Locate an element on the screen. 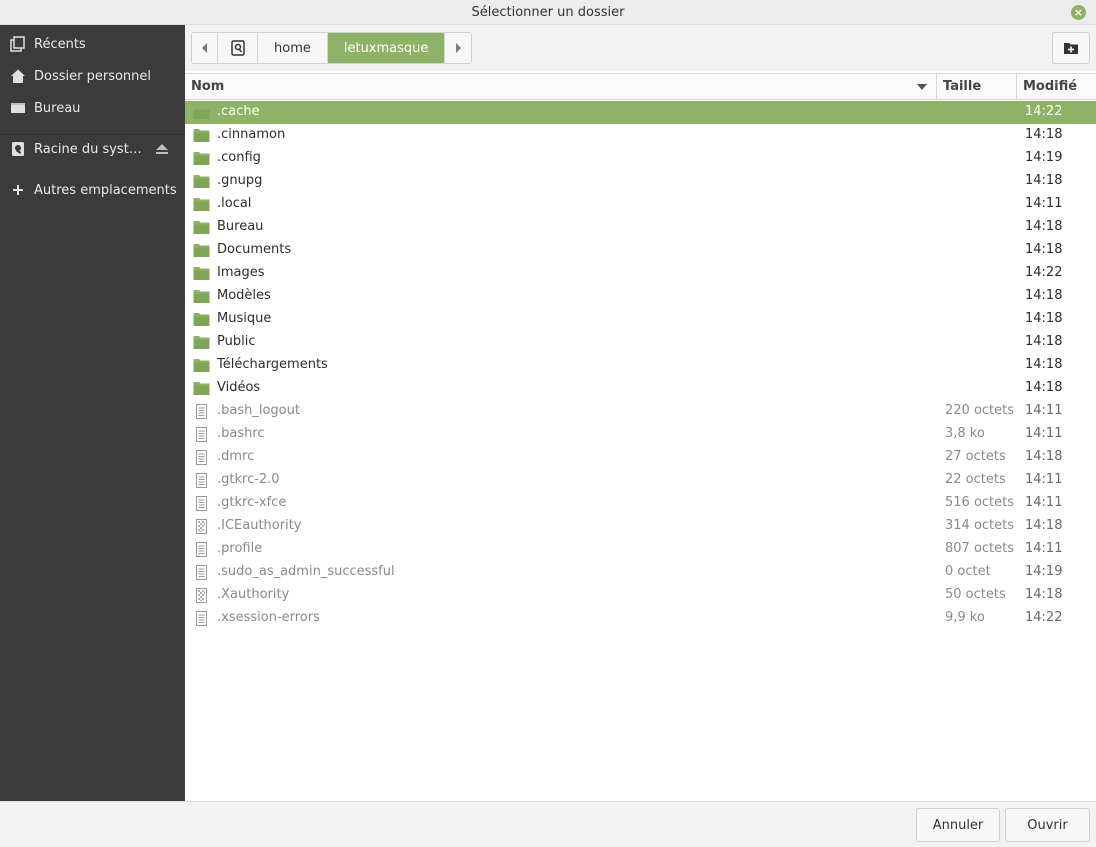 The width and height of the screenshot is (1096, 847). recent-icon is located at coordinates (17, 44).